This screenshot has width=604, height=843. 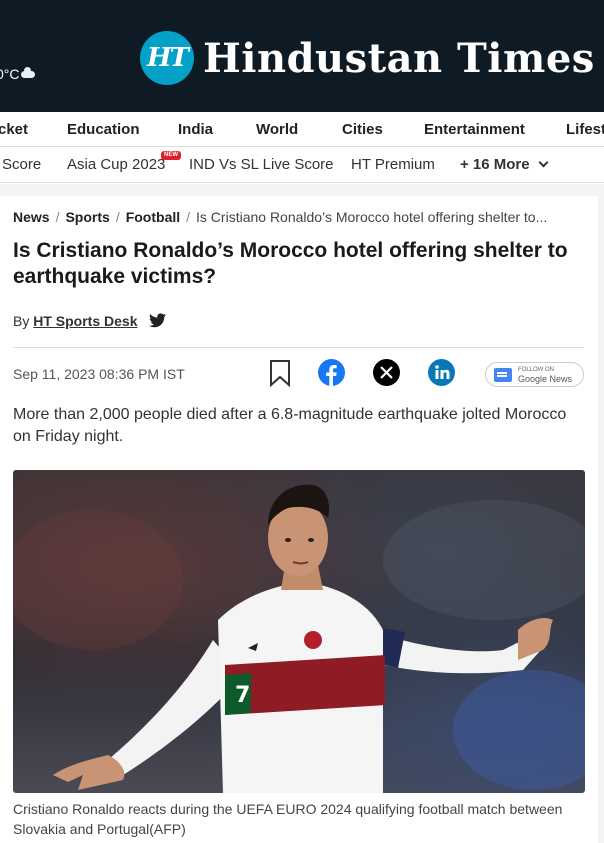 I want to click on nav-item-ht-premium: HT Premium, so click(x=393, y=164).